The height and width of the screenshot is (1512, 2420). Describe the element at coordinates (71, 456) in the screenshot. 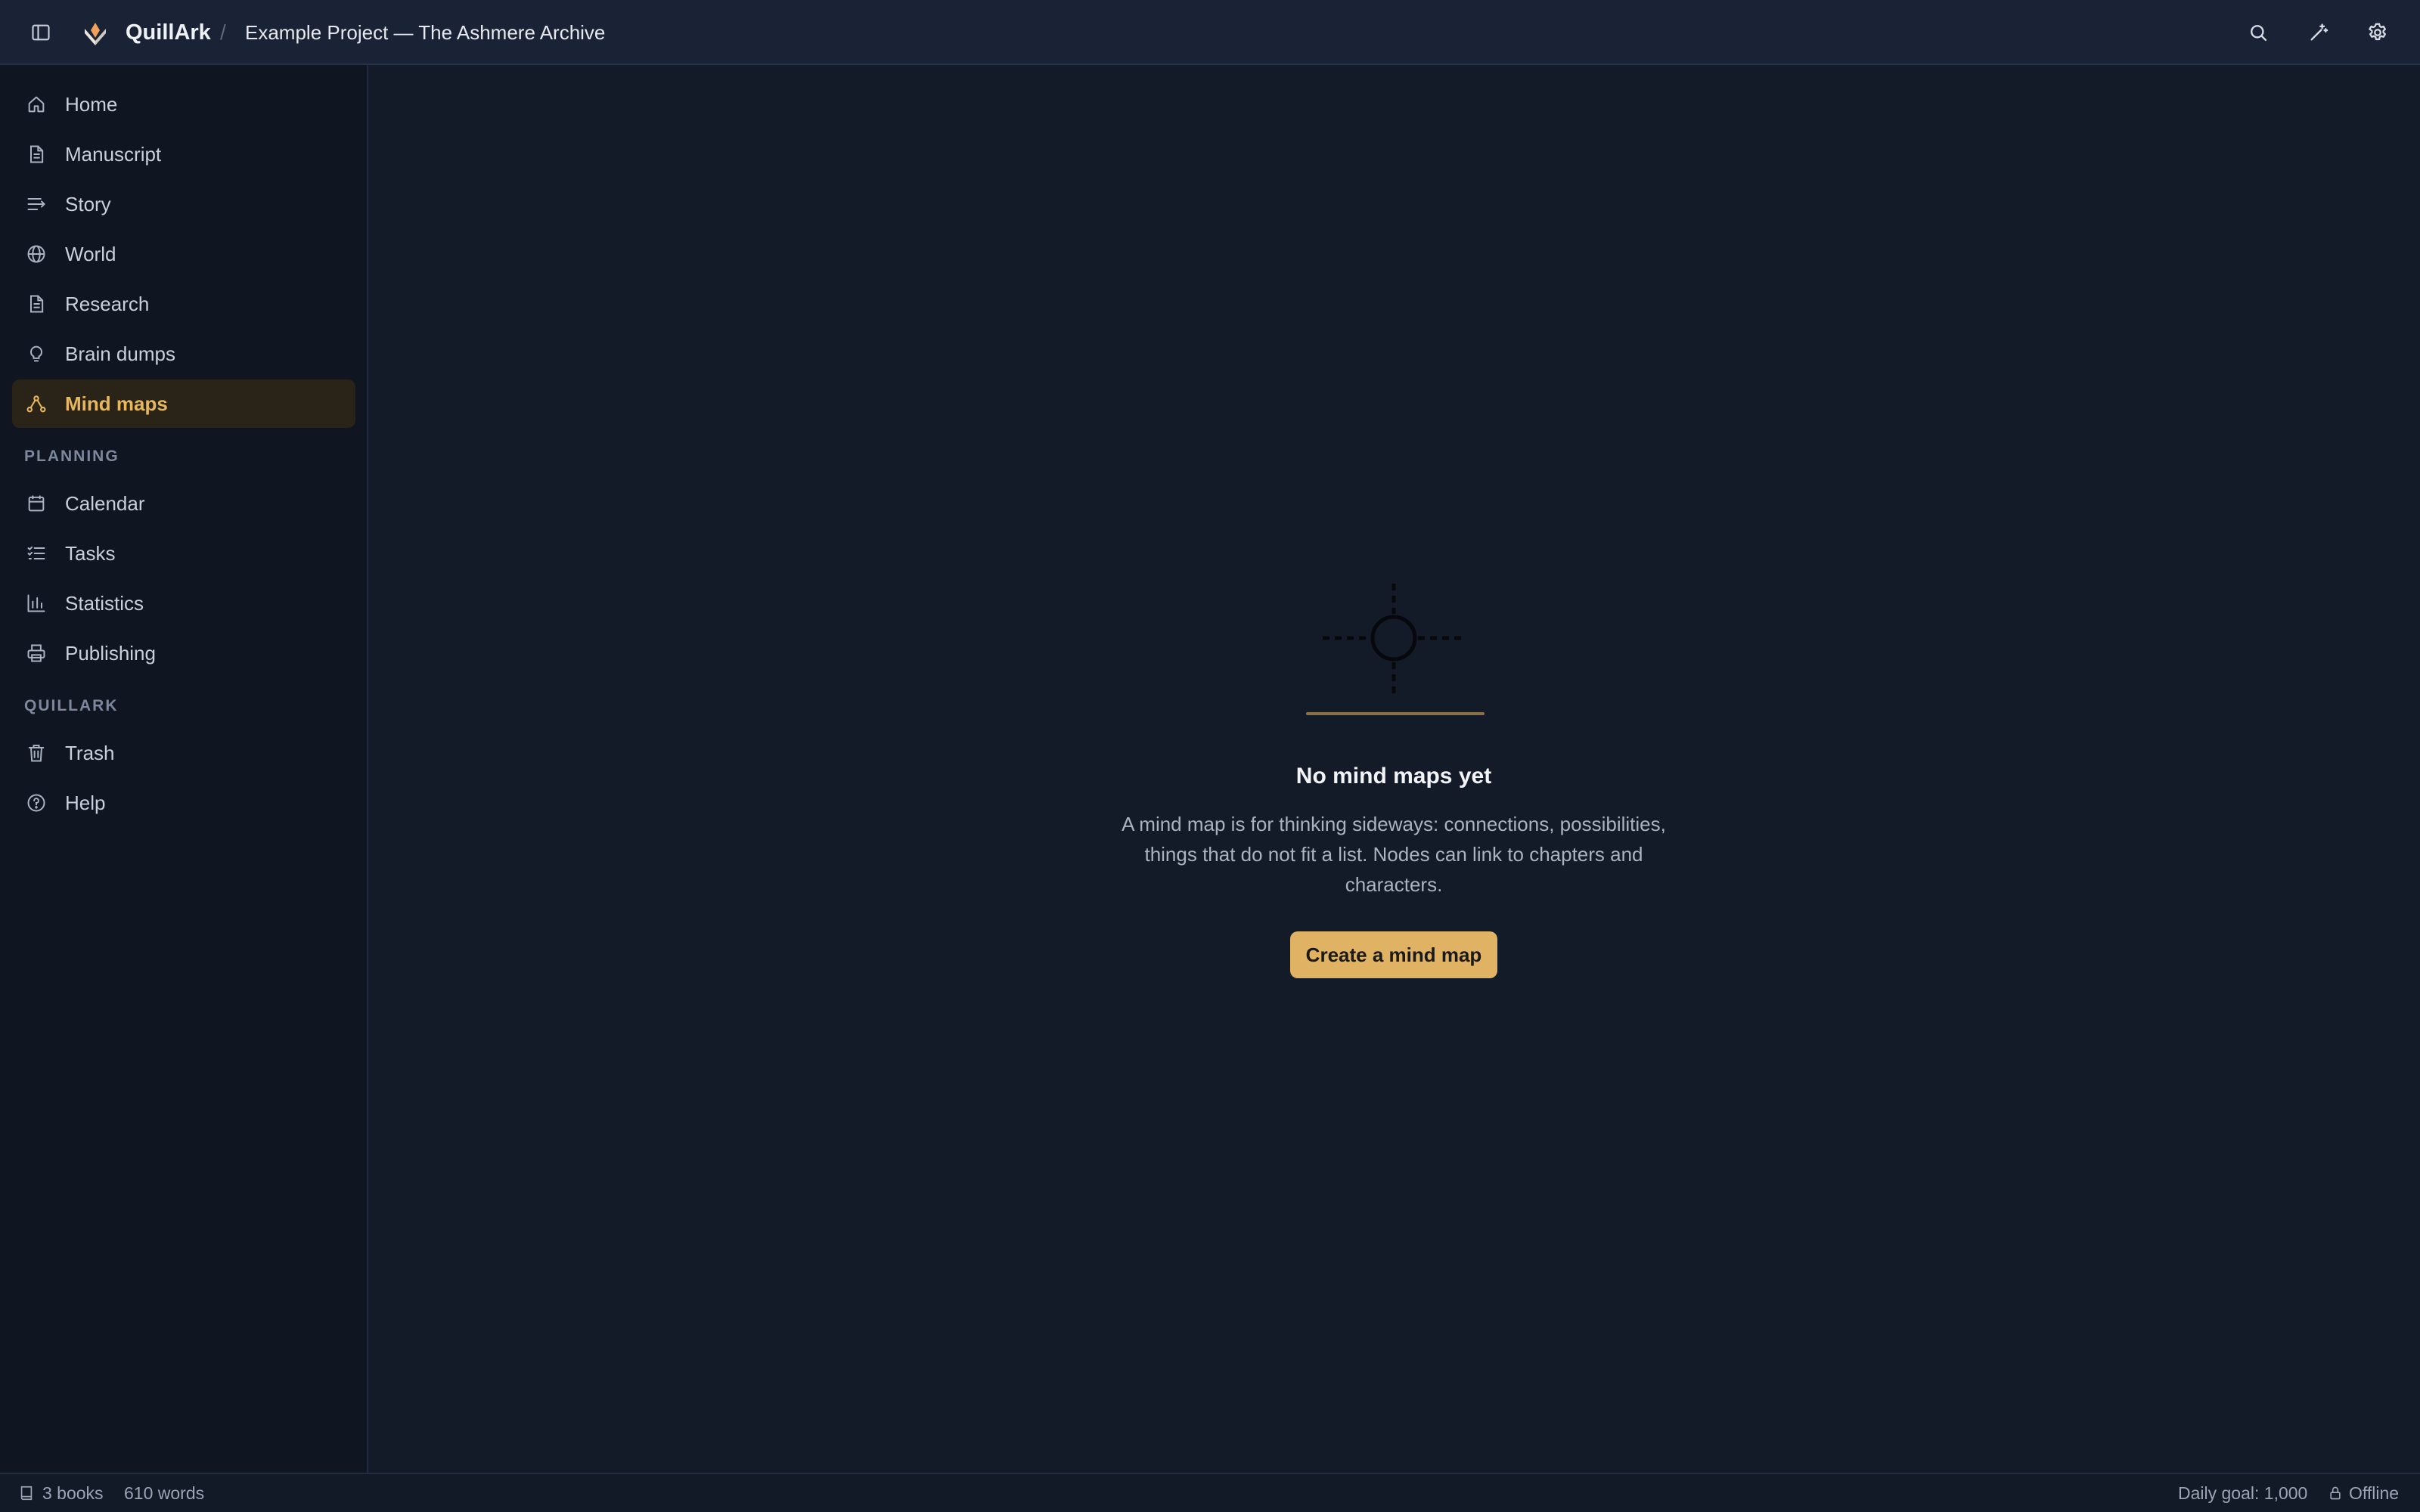

I see `section-heading-planning: PLANNING` at that location.